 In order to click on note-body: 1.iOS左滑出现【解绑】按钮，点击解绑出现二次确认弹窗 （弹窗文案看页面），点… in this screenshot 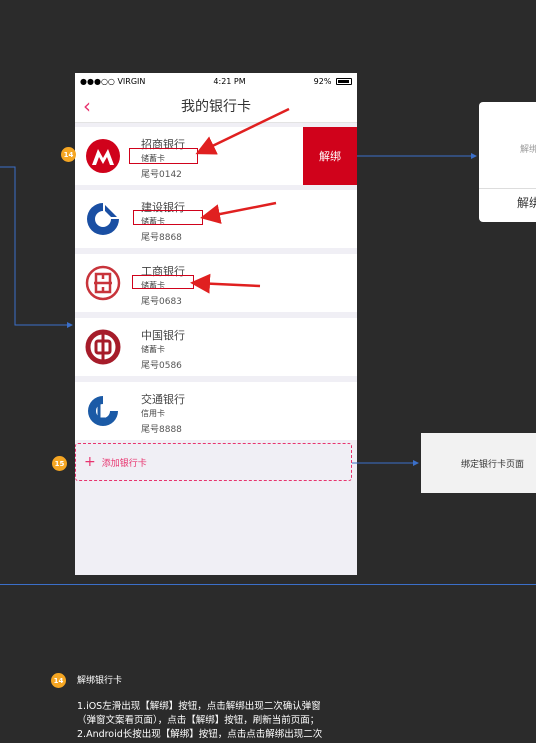, I will do `click(222, 721)`.